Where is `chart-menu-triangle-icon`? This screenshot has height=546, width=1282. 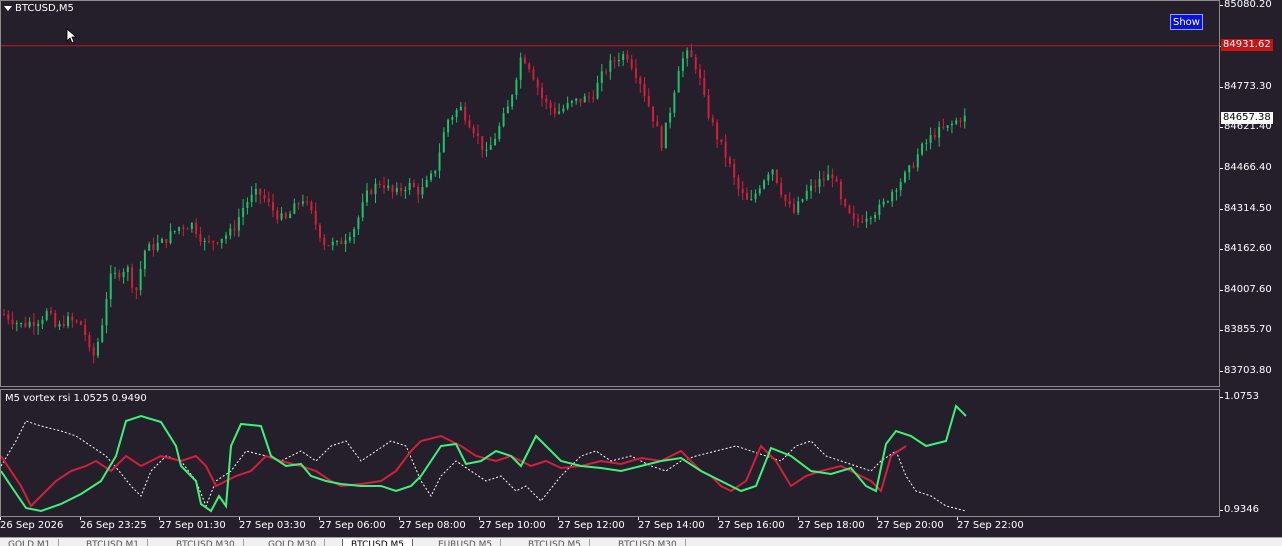
chart-menu-triangle-icon is located at coordinates (8, 8).